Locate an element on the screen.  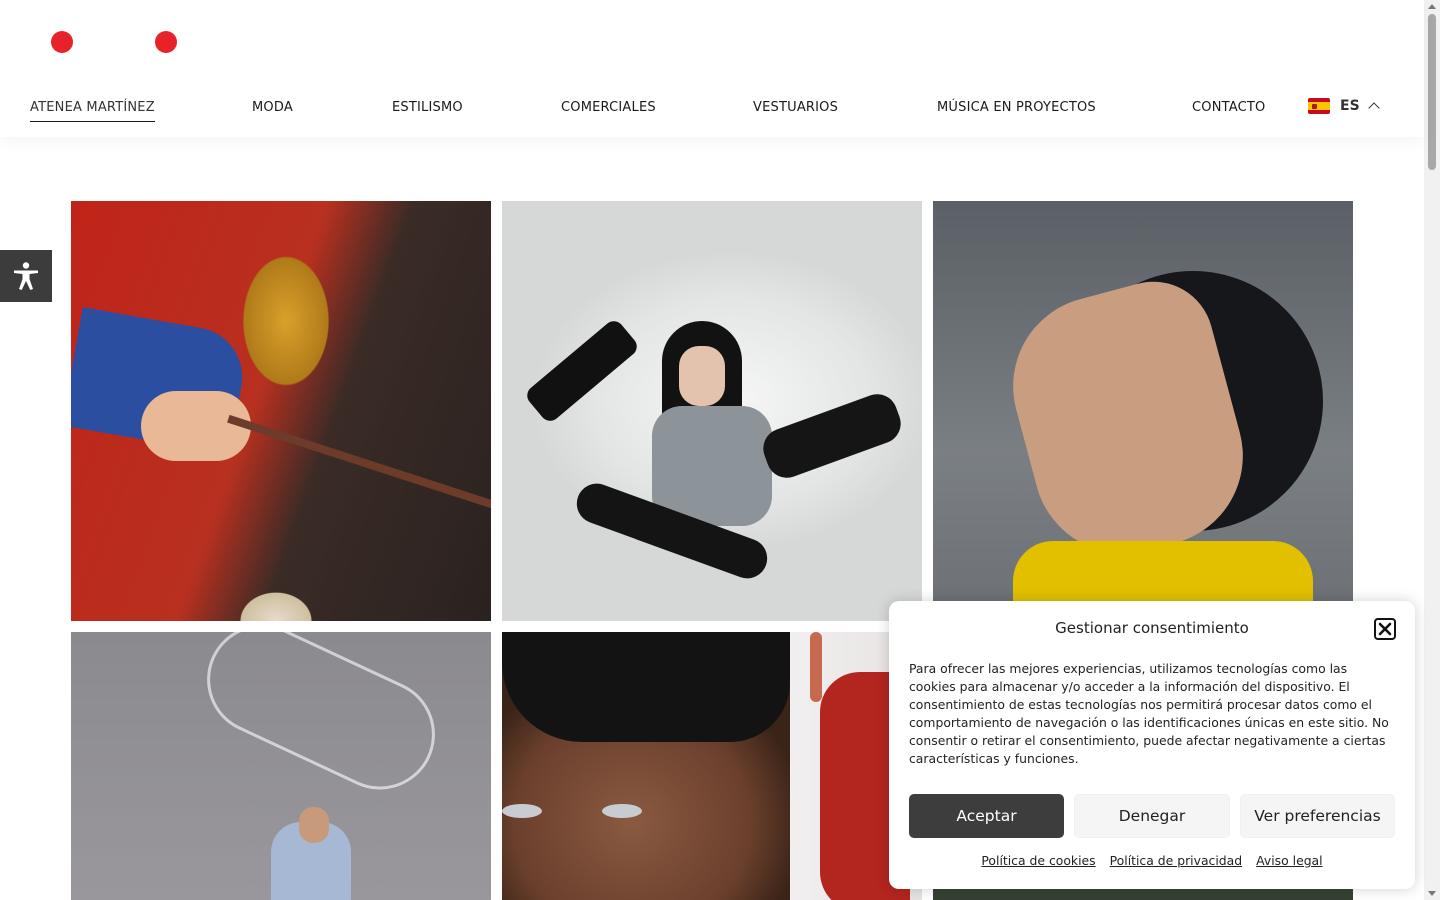
chevron-up-icon is located at coordinates (1373, 108).